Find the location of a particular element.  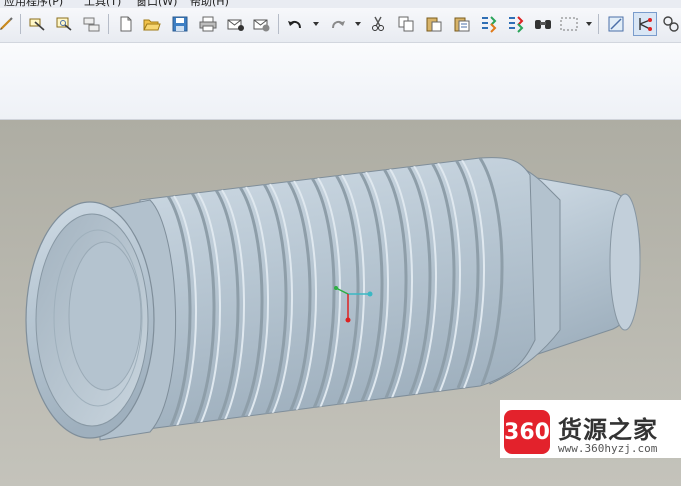

save-icon is located at coordinates (180, 24).